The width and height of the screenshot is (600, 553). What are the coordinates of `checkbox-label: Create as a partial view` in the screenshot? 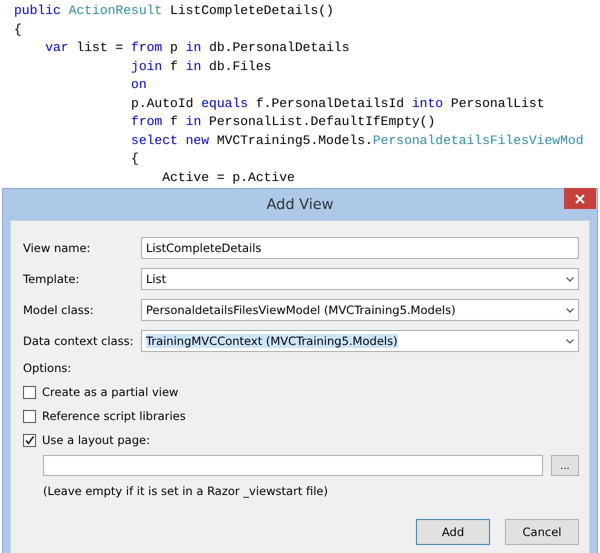 It's located at (110, 392).